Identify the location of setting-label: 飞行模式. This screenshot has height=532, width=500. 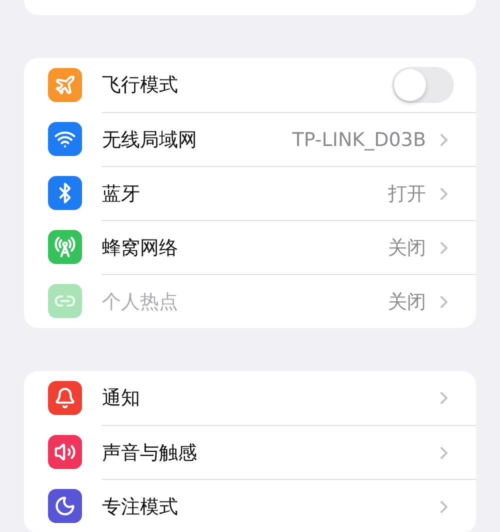
(140, 85).